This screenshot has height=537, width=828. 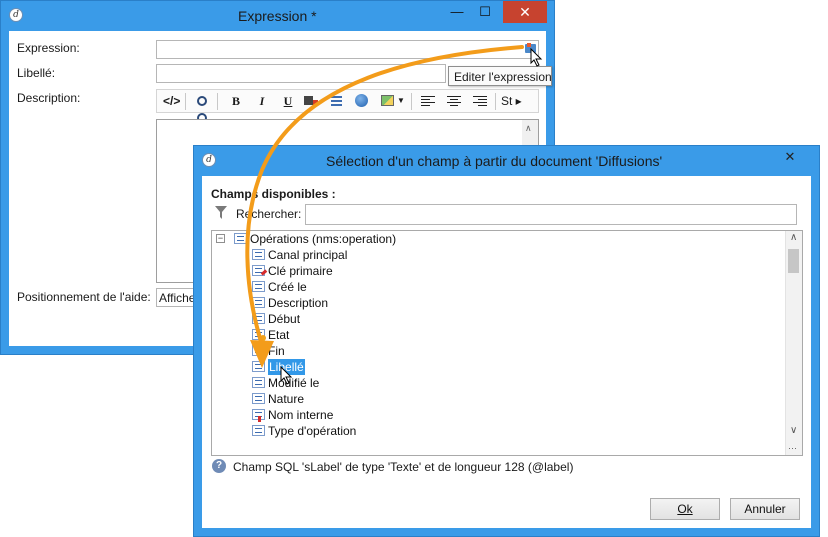 I want to click on tree-item-label: Créé le, so click(x=287, y=287).